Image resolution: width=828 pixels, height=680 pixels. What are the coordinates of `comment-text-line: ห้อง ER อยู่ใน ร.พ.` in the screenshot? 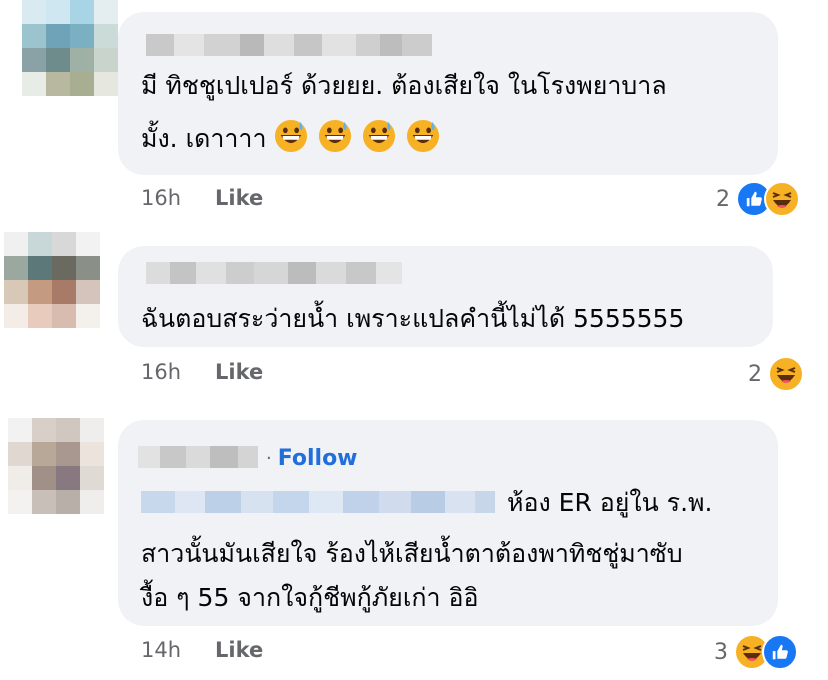 It's located at (426, 502).